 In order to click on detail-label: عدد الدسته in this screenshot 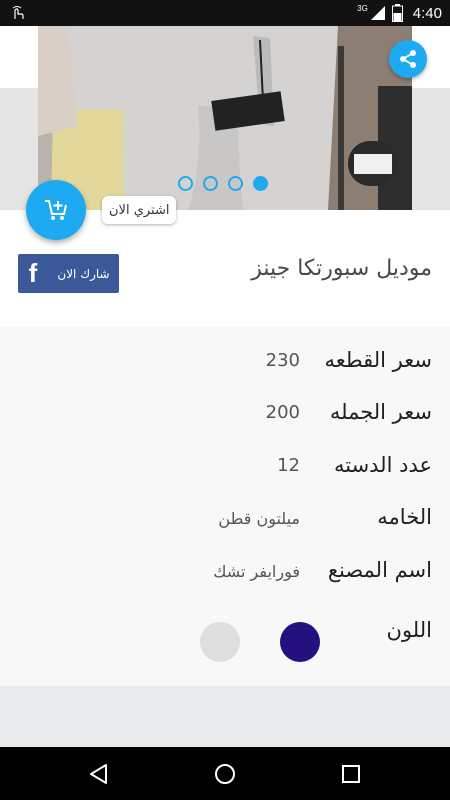, I will do `click(382, 465)`.